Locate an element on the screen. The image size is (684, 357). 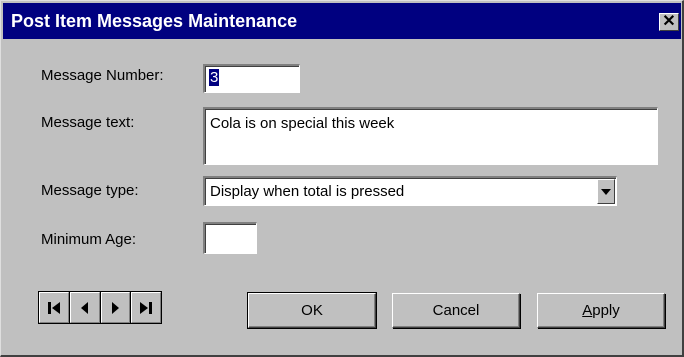
apply-button: Apply is located at coordinates (601, 310).